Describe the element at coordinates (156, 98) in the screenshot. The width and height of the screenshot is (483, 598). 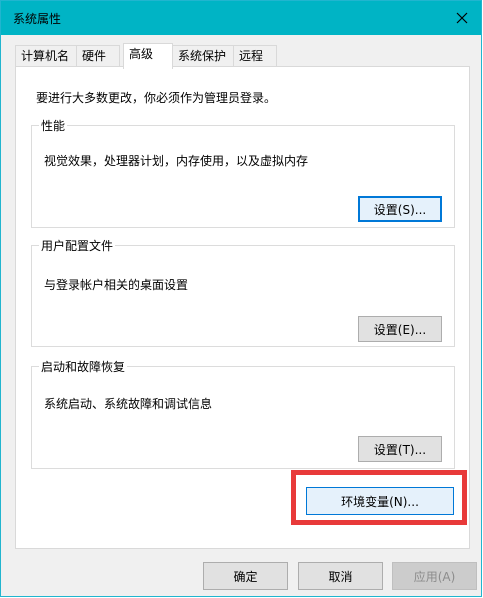
I see `admin-notice: 要进行大多数更改，你必须作为管理员登录。` at that location.